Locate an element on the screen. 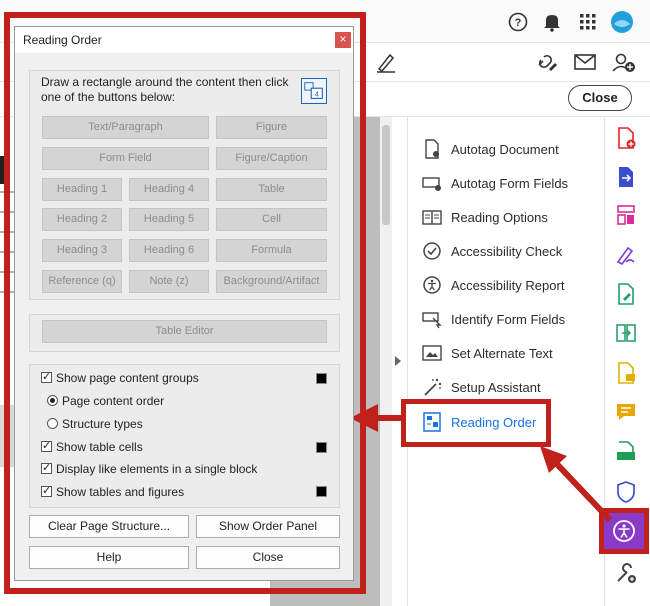 The height and width of the screenshot is (606, 650). document-scrollbar is located at coordinates (386, 361).